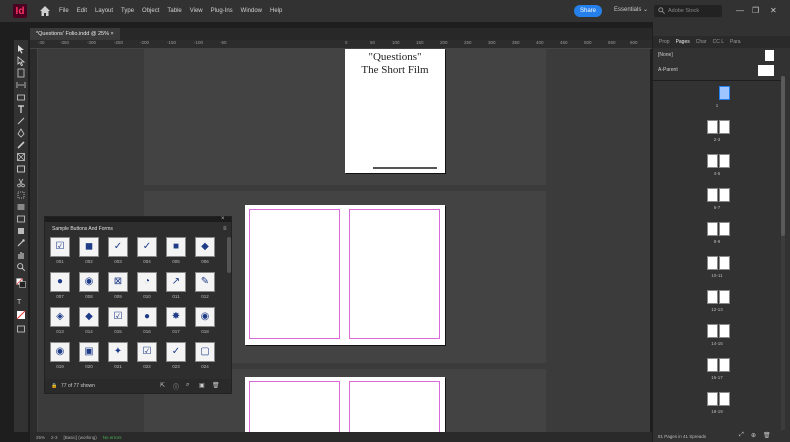 Image resolution: width=790 pixels, height=442 pixels. Describe the element at coordinates (147, 282) in the screenshot. I see `library-item: ◔` at that location.